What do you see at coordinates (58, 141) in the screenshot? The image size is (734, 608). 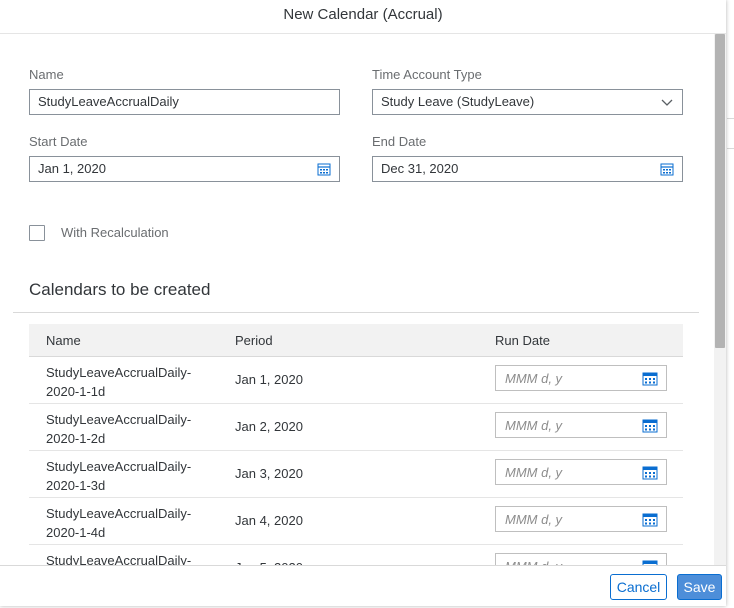 I see `start-date-label: Start Date` at bounding box center [58, 141].